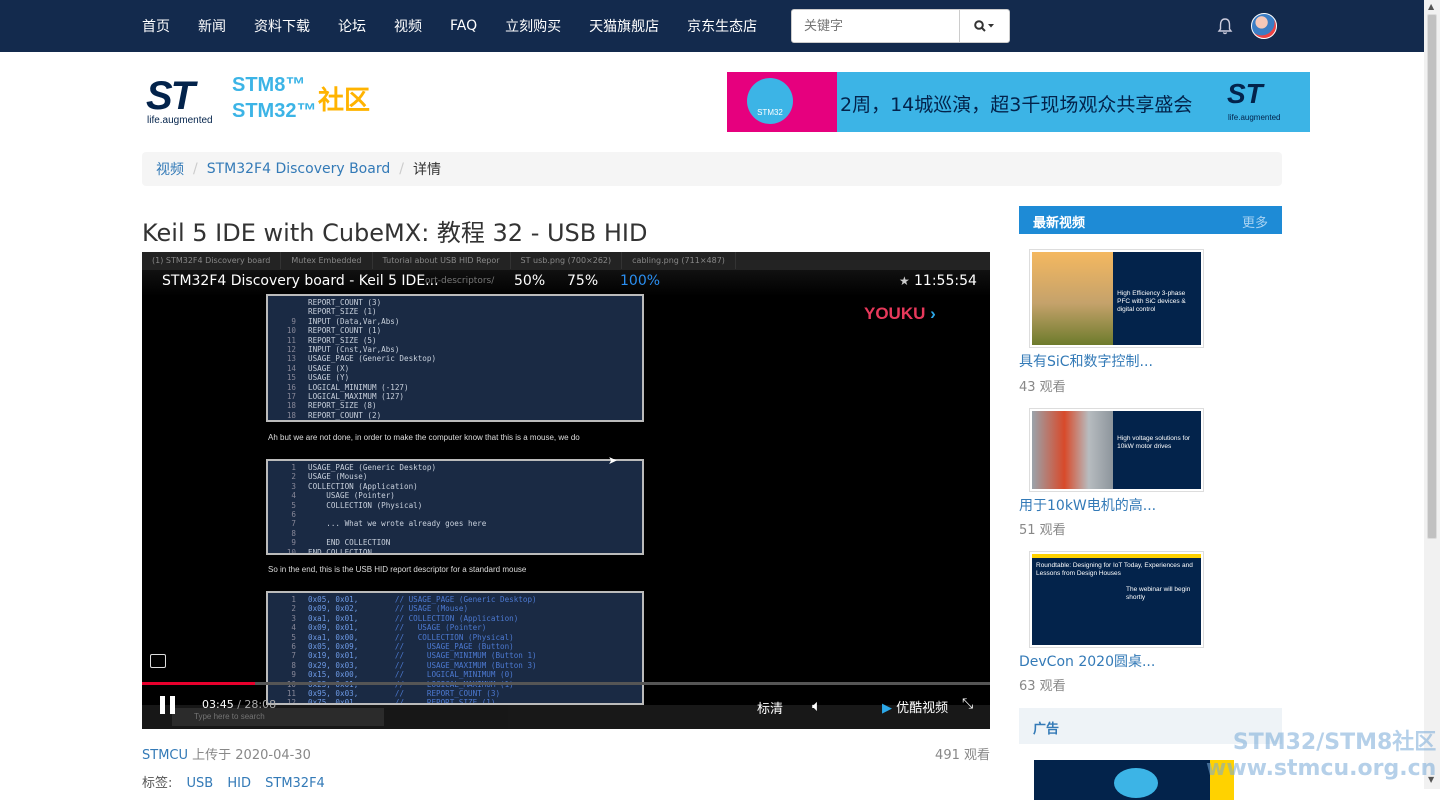 The height and width of the screenshot is (800, 1440). I want to click on bell-icon, so click(1225, 26).